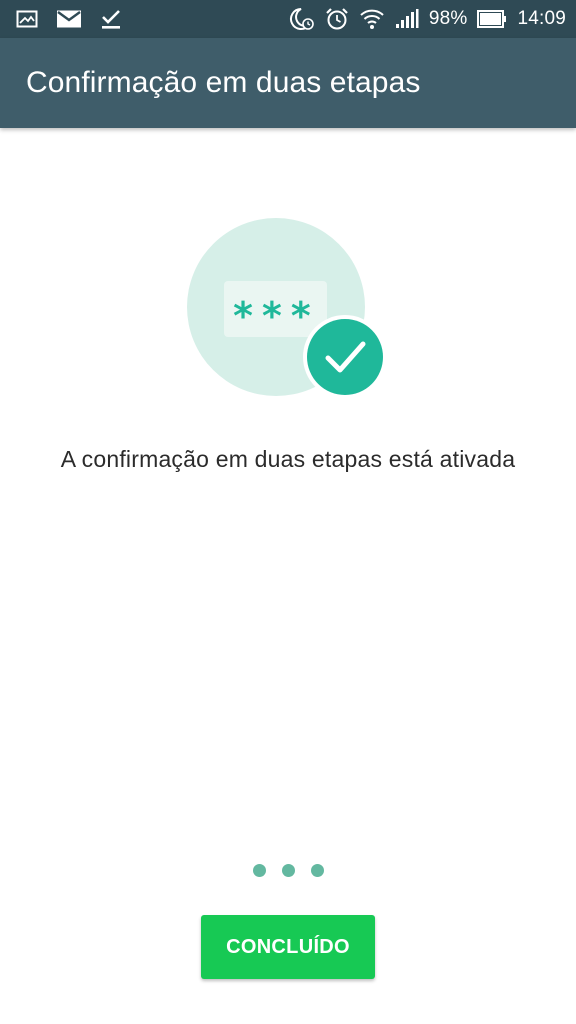 This screenshot has height=1024, width=576. What do you see at coordinates (27, 19) in the screenshot?
I see `image-icon` at bounding box center [27, 19].